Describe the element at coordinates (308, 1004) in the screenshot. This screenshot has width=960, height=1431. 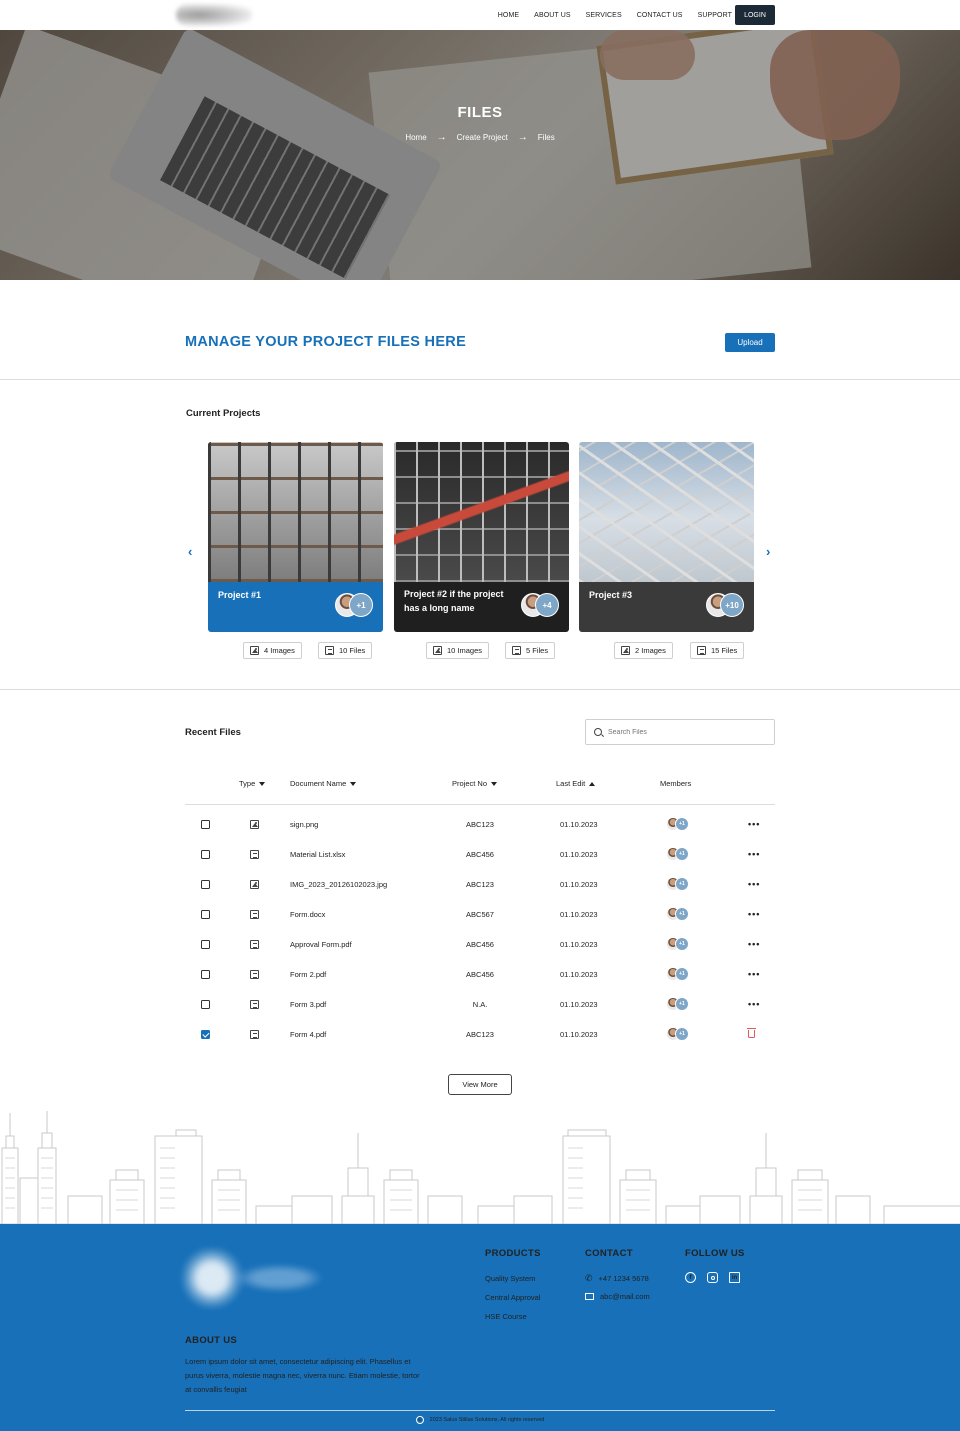
I see `document-name: Form 3.pdf` at that location.